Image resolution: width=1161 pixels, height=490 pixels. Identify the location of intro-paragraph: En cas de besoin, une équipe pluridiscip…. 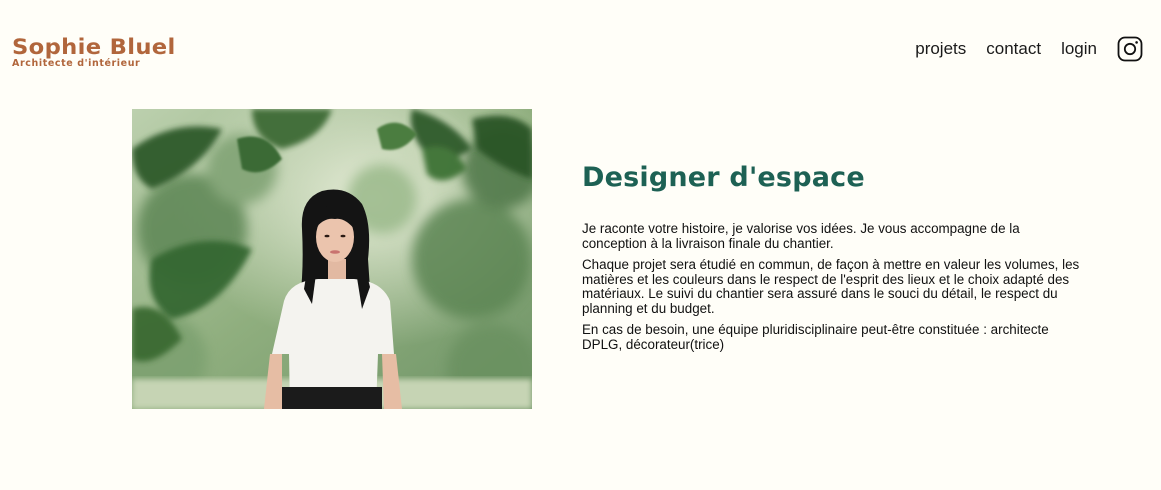
(815, 337).